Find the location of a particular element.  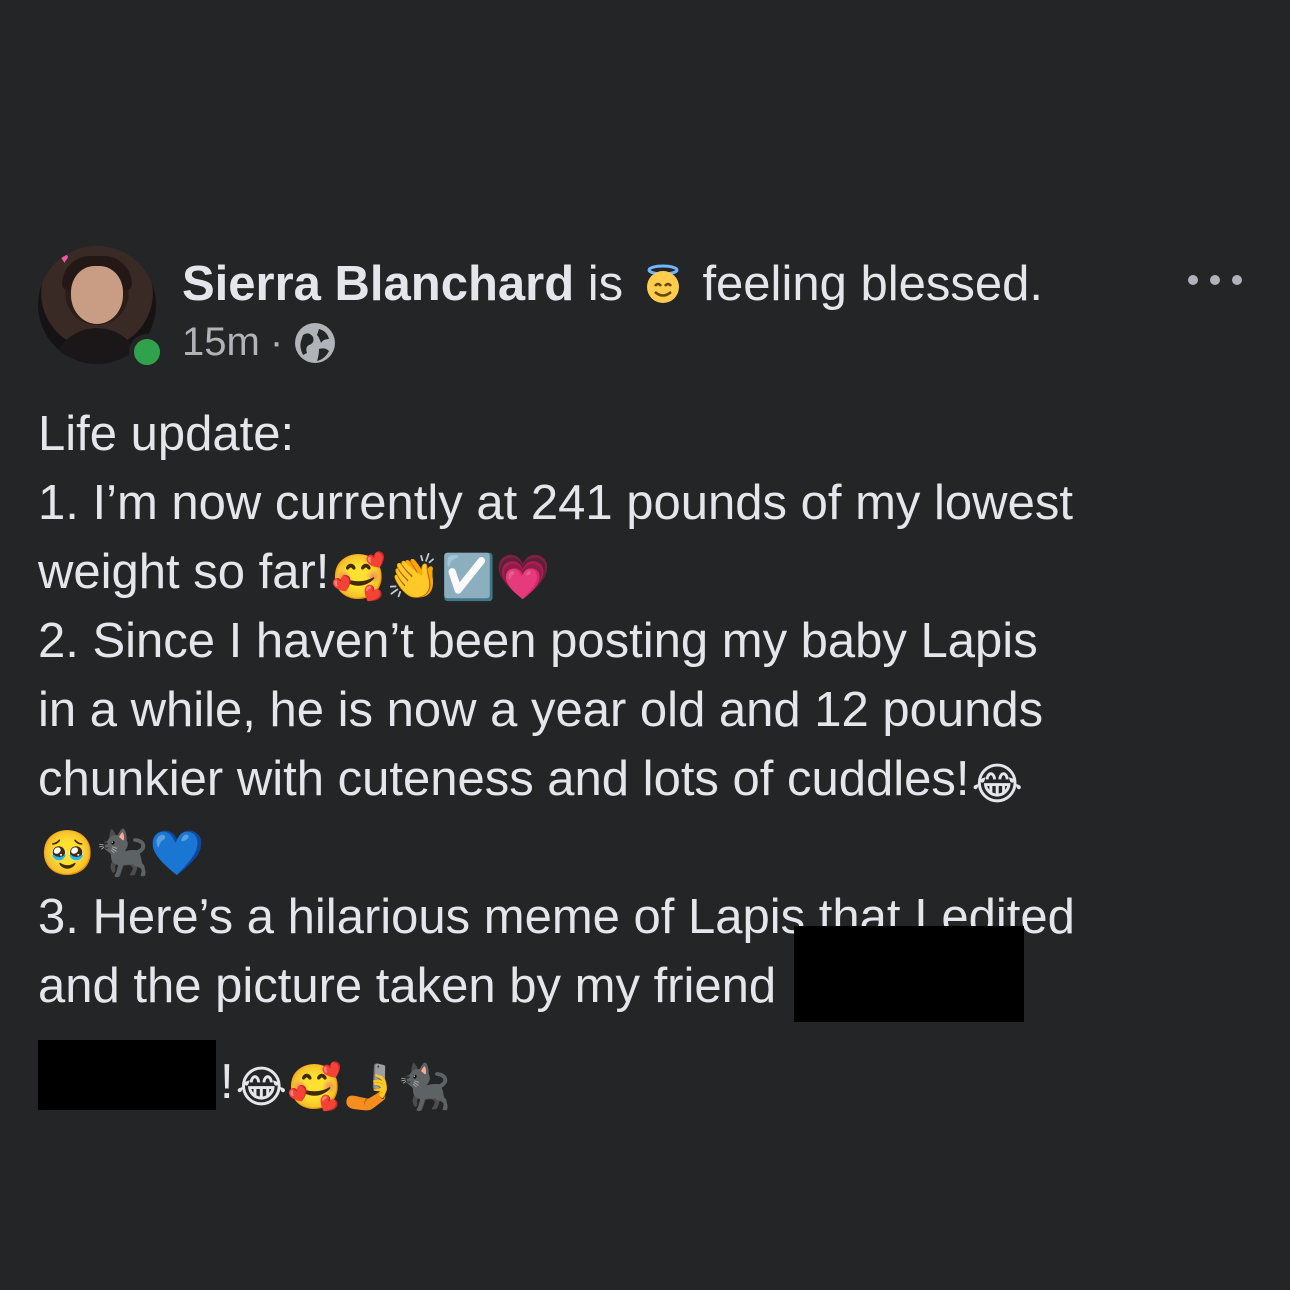

emoji-group: 😂🥰🤳🐈‍⬛ is located at coordinates (343, 1087).